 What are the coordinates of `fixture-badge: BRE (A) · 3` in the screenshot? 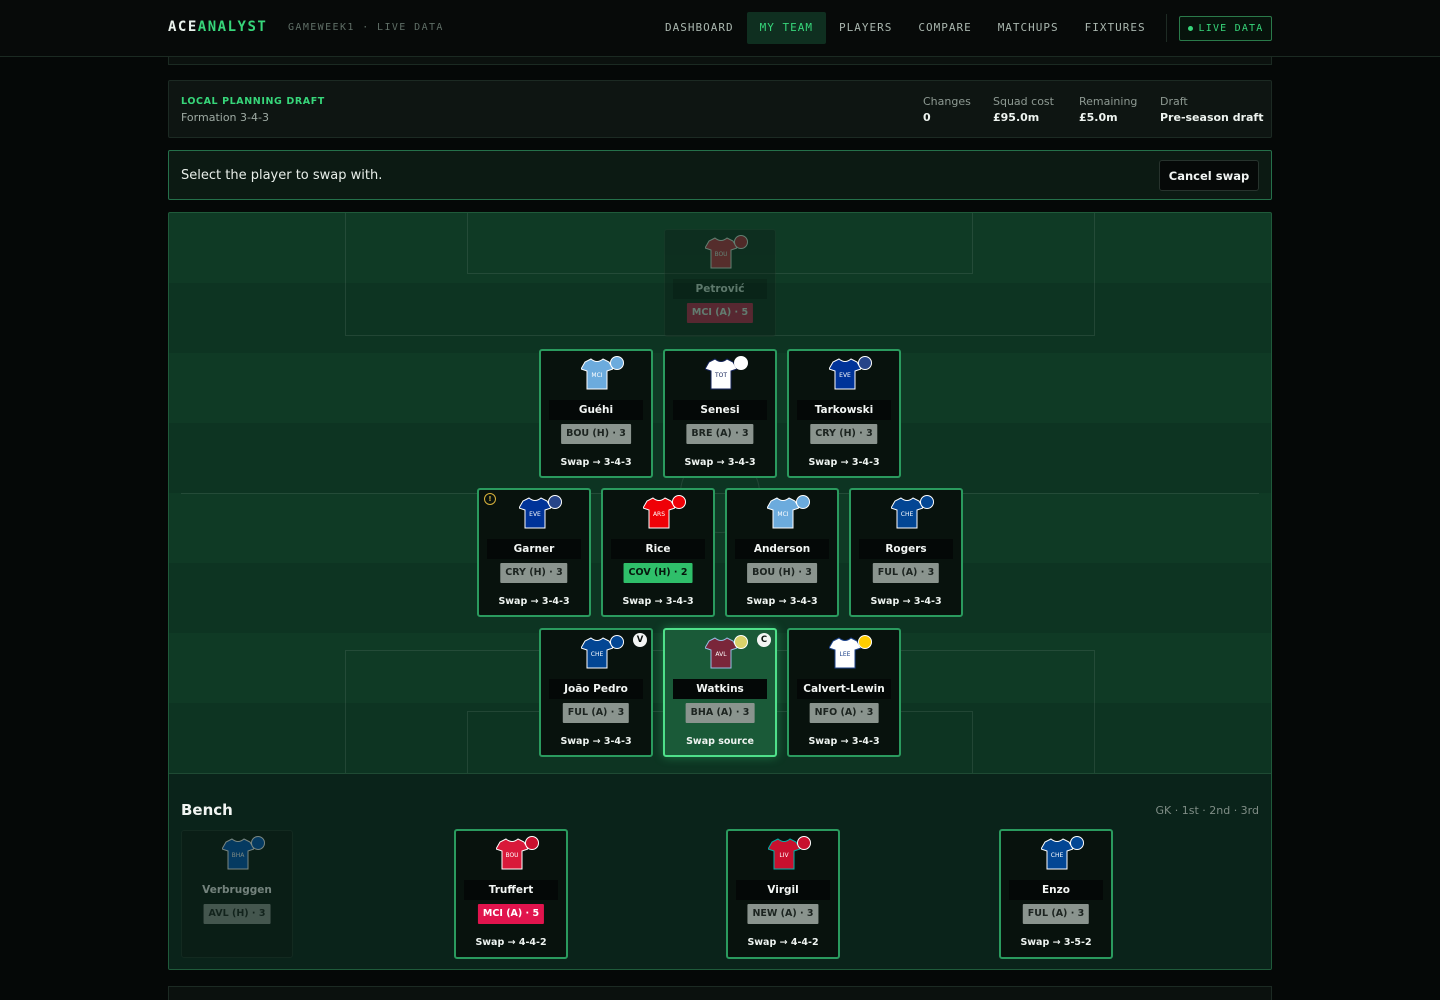 It's located at (720, 434).